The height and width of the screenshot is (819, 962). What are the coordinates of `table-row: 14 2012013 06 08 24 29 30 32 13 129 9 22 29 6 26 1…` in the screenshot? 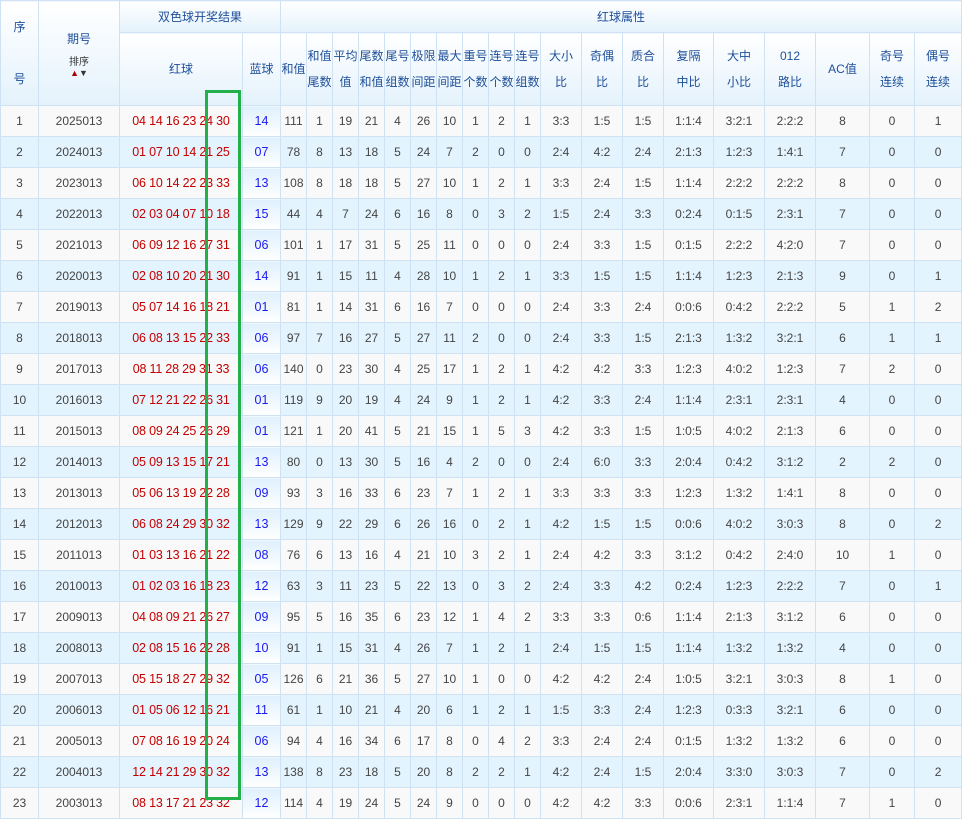 It's located at (481, 524).